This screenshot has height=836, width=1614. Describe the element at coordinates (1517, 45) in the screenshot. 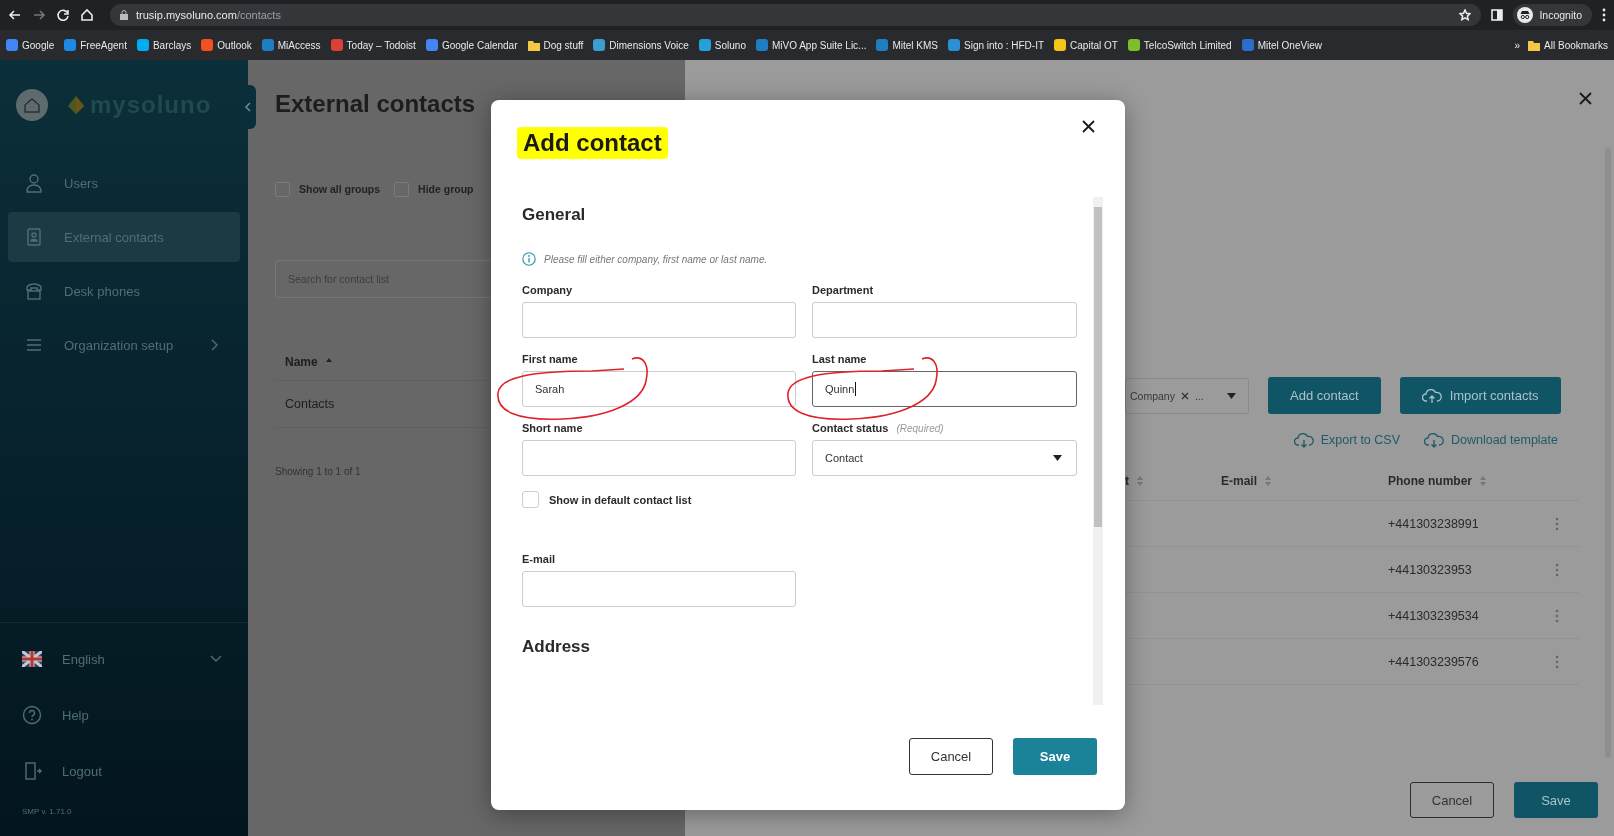

I see `bookmarks-overflow: »` at that location.